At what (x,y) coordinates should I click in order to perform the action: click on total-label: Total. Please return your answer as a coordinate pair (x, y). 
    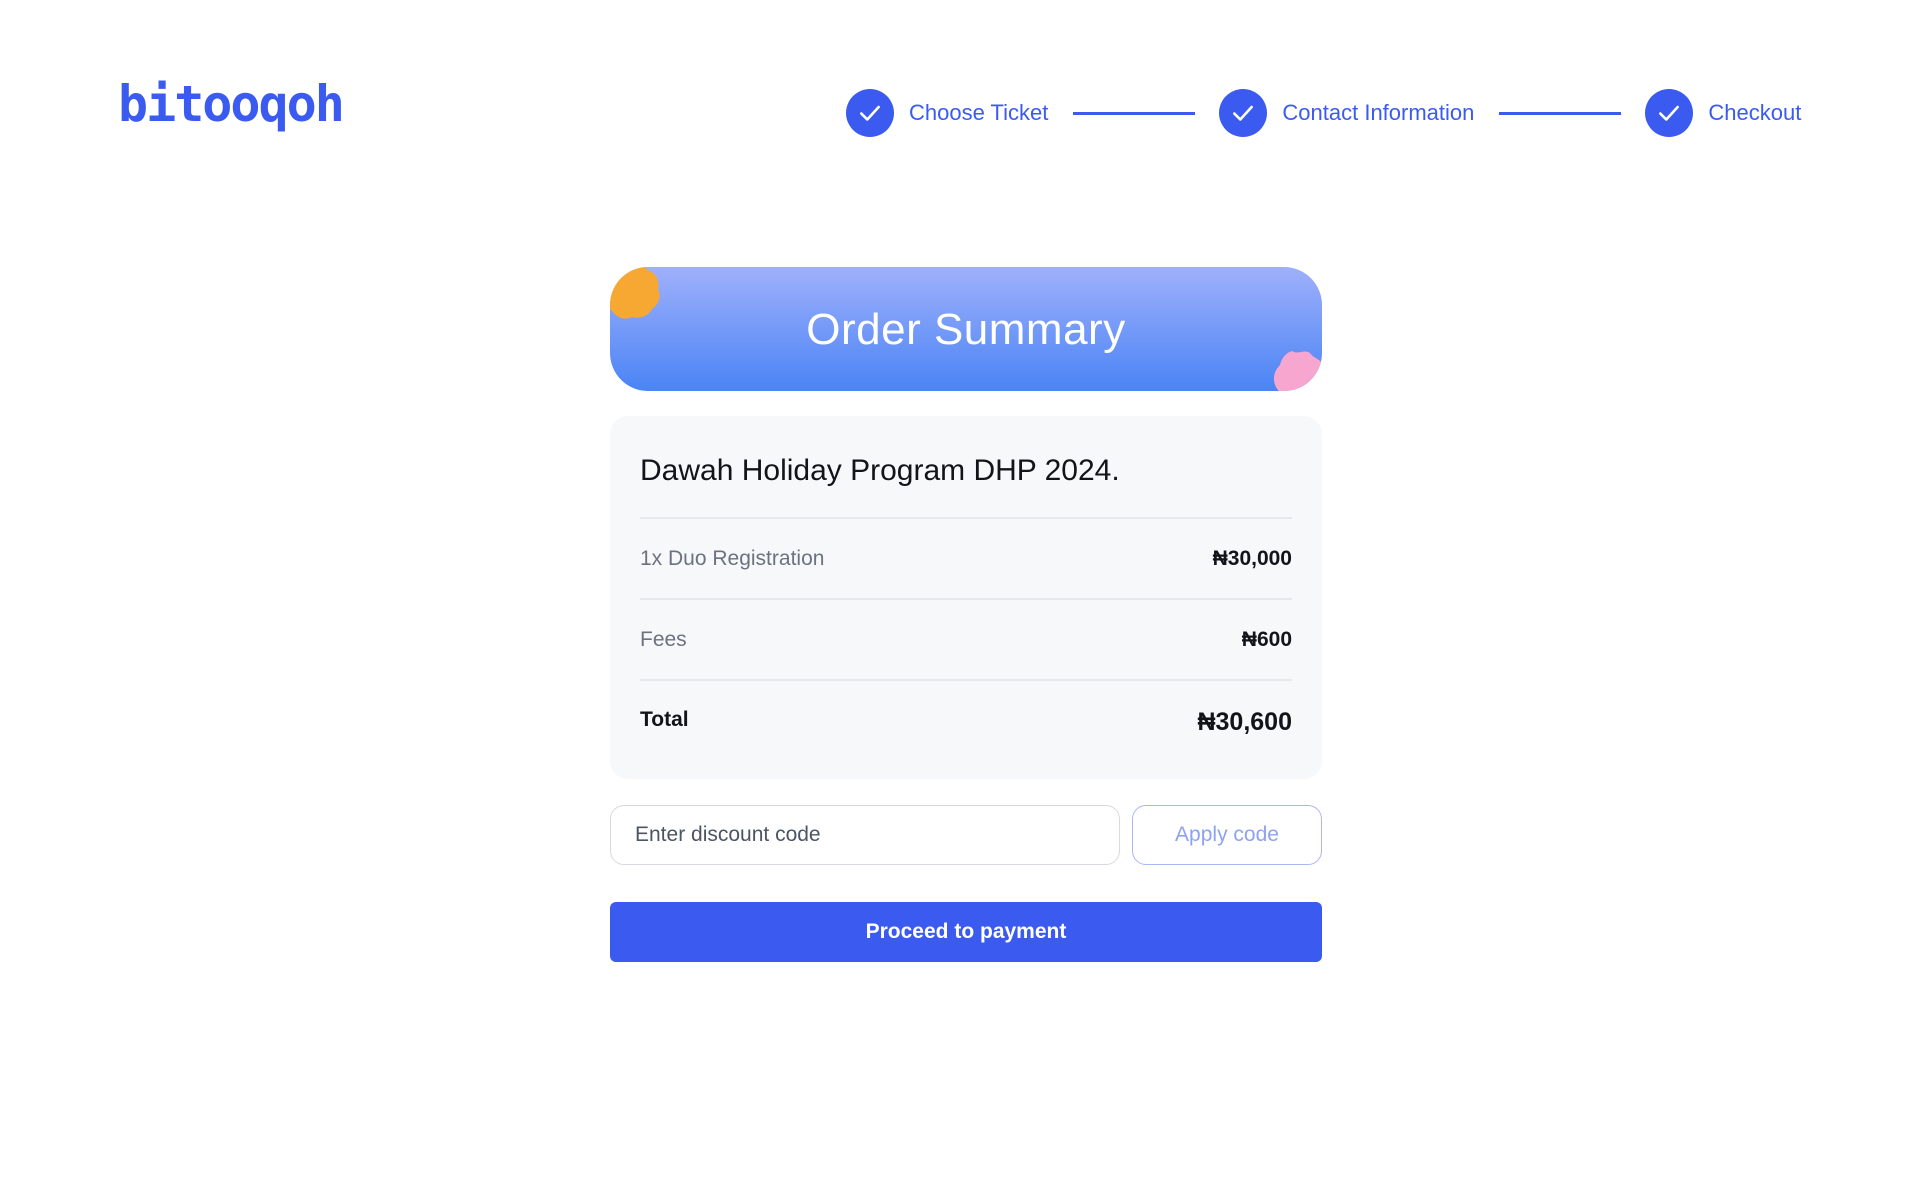
    Looking at the image, I should click on (664, 719).